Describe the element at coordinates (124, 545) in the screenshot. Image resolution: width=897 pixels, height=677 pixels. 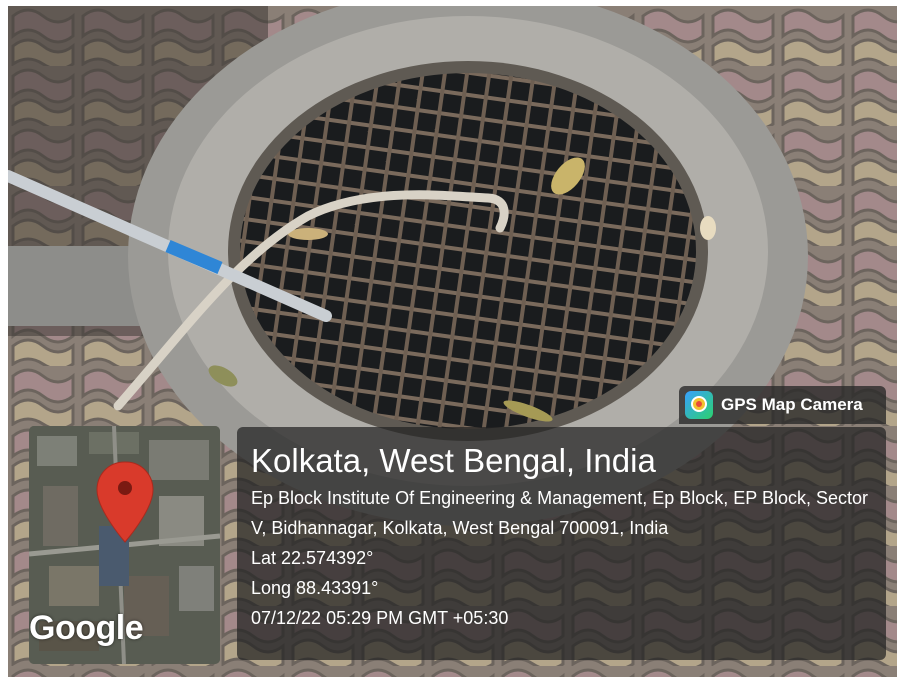
I see `map-thumbnail: Google` at that location.